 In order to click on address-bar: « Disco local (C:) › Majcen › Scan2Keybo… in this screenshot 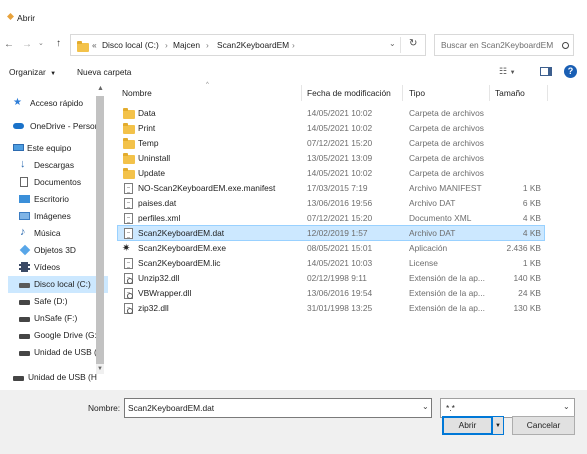, I will do `click(248, 45)`.